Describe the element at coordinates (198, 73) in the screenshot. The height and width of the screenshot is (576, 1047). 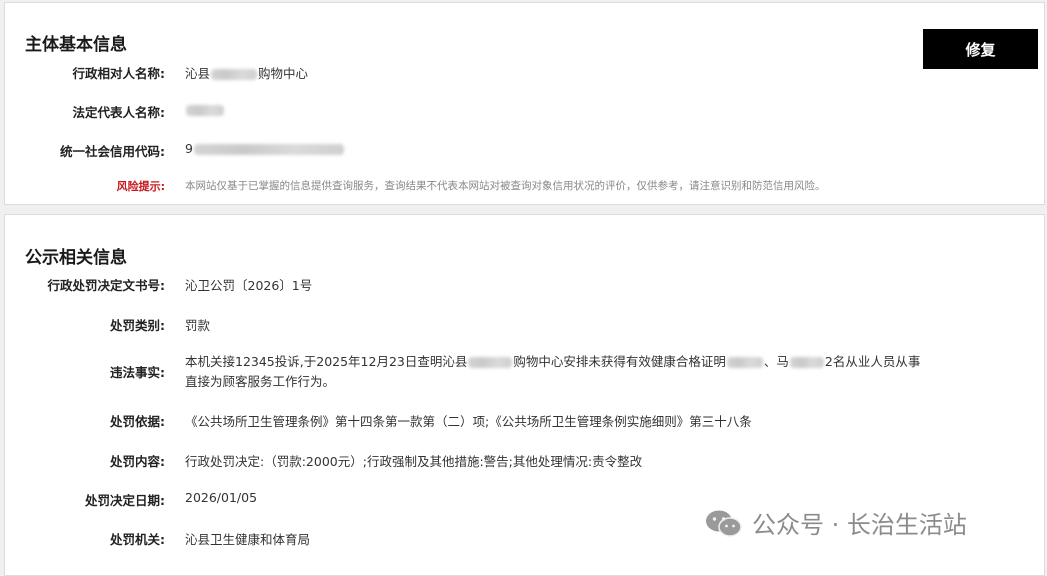
I see `admin-party-prefix: 沁县` at that location.